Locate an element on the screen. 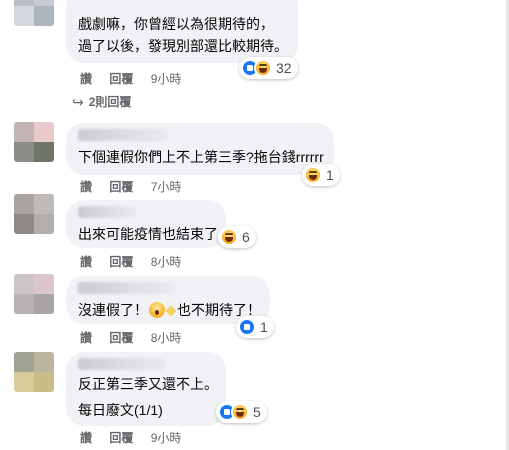 This screenshot has height=450, width=509. comment-text: 沒連假了！ 也不期待了！ is located at coordinates (169, 310).